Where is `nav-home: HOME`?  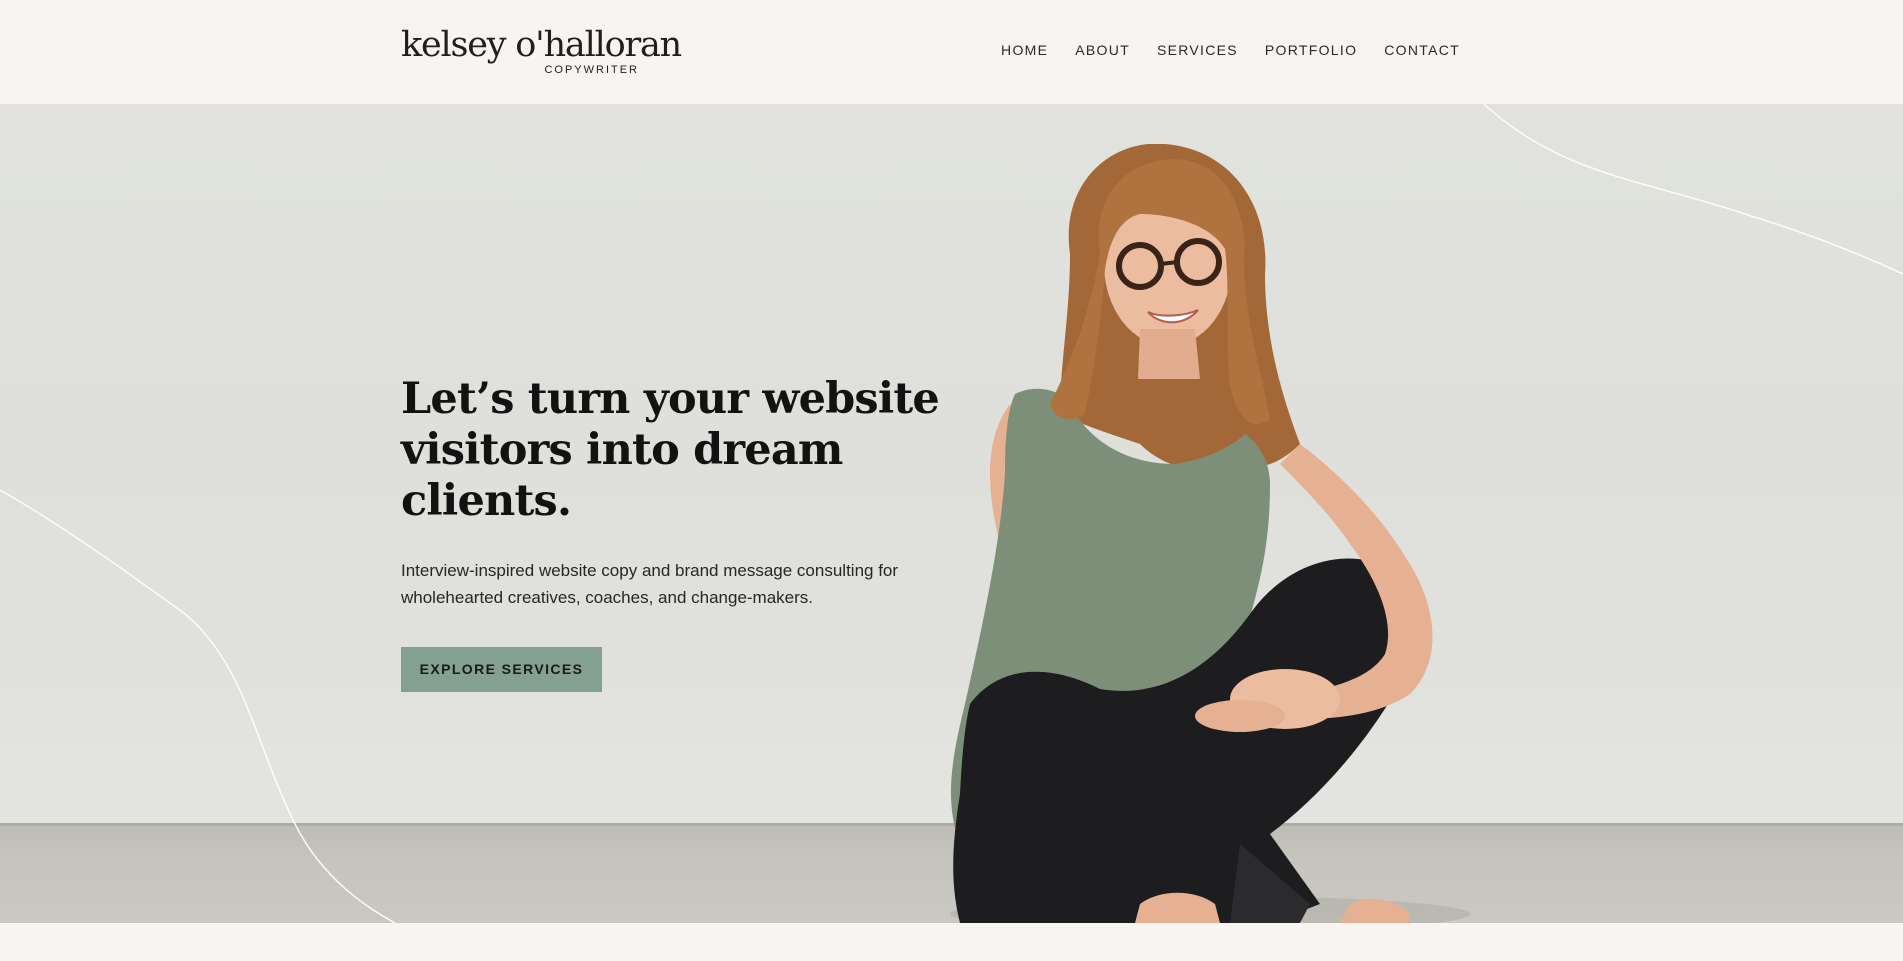
nav-home: HOME is located at coordinates (1024, 50).